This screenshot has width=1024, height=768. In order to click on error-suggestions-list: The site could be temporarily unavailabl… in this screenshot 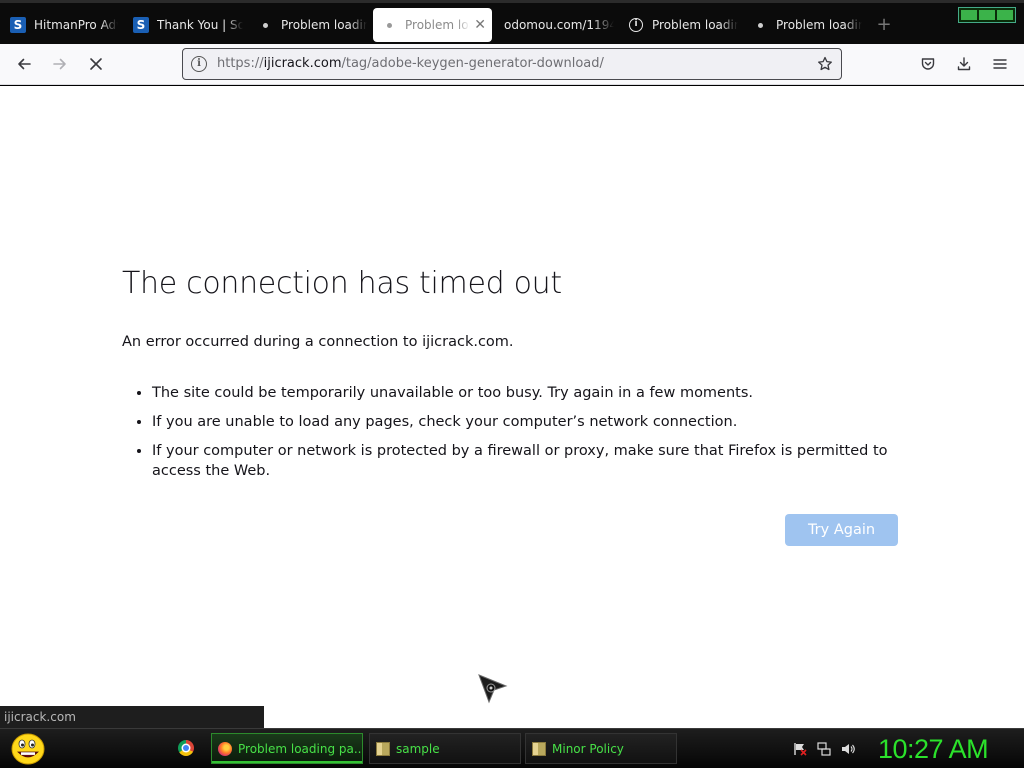, I will do `click(532, 436)`.